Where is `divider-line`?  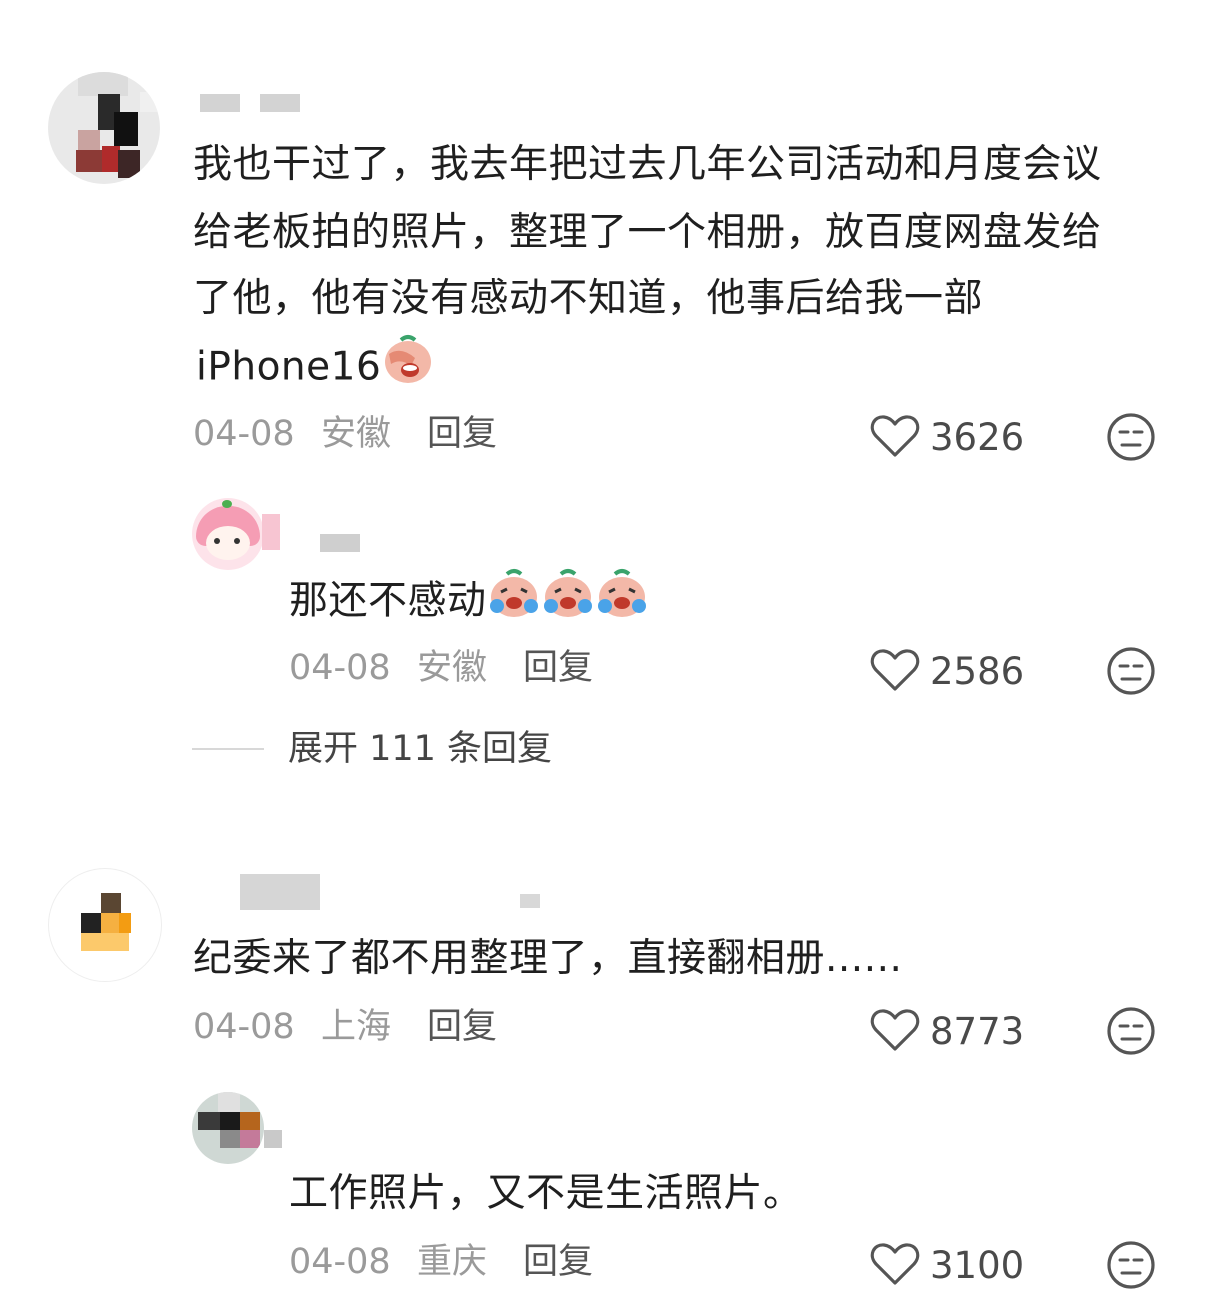 divider-line is located at coordinates (228, 749).